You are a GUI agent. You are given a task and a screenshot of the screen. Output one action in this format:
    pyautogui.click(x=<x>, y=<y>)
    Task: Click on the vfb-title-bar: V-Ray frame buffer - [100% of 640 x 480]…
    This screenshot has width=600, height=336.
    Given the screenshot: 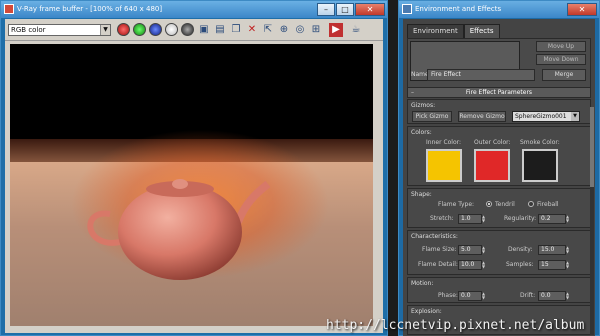 What is the action you would take?
    pyautogui.click(x=194, y=9)
    